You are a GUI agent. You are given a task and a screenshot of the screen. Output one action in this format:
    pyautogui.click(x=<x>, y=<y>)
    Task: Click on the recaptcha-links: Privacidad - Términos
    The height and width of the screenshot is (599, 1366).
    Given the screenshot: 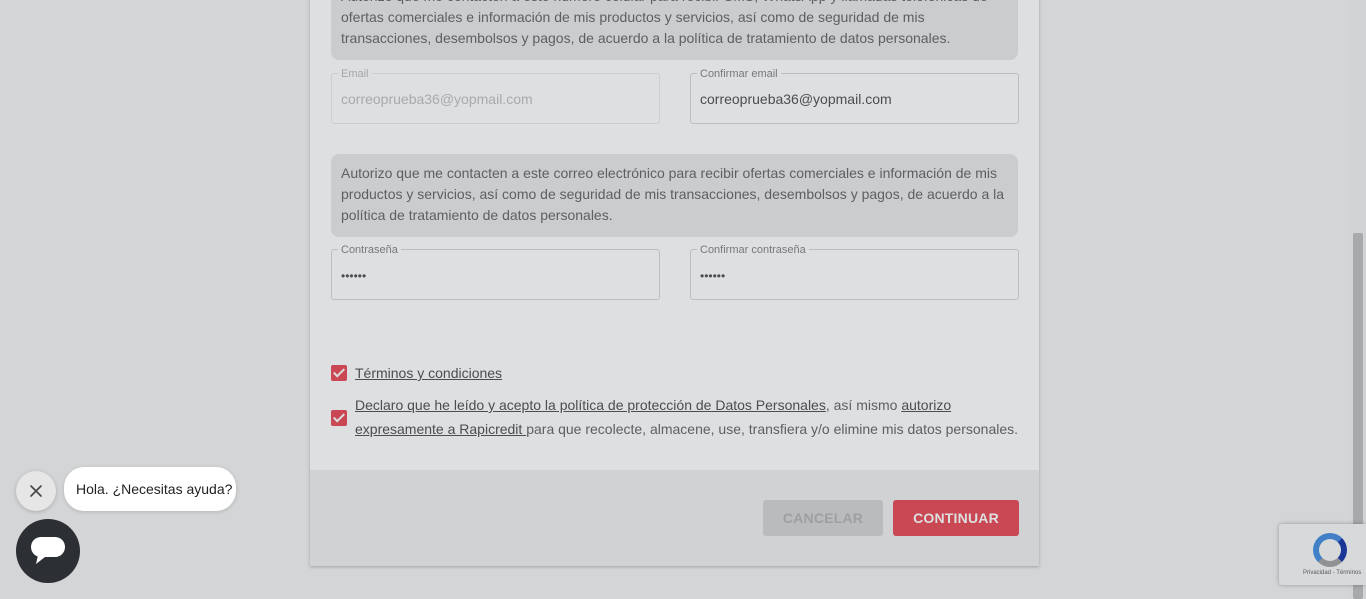 What is the action you would take?
    pyautogui.click(x=1332, y=573)
    